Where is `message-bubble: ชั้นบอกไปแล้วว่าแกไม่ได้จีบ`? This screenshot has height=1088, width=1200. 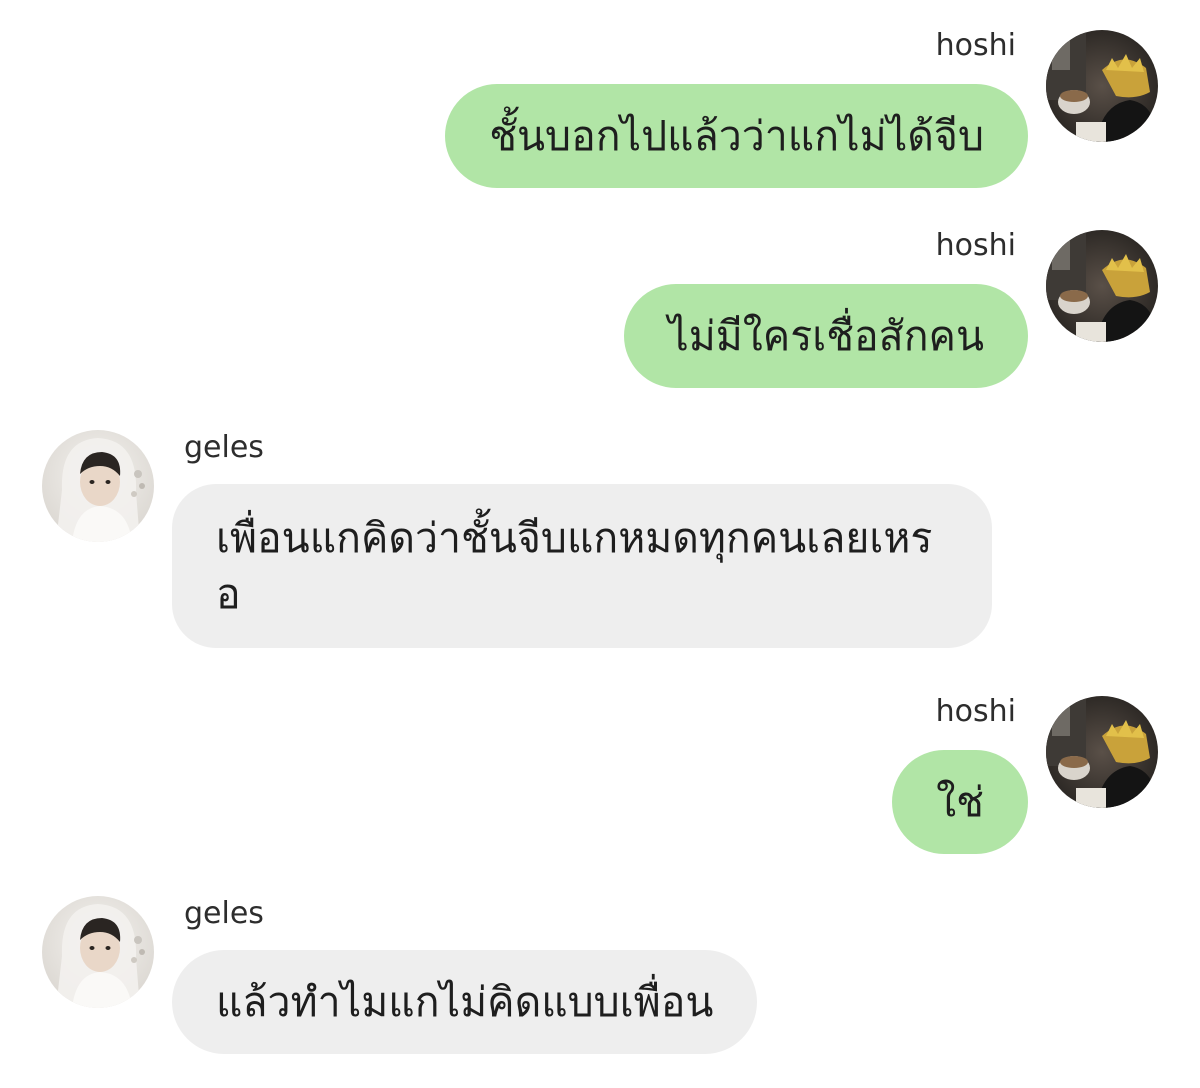
message-bubble: ชั้นบอกไปแล้วว่าแกไม่ได้จีบ is located at coordinates (736, 136).